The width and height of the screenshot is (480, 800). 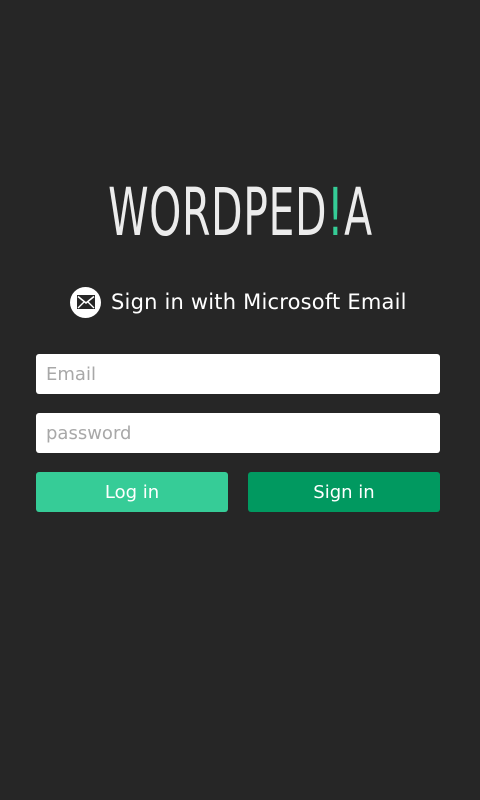 I want to click on microsoft-signin-label: Sign in with Microsoft Email, so click(x=259, y=302).